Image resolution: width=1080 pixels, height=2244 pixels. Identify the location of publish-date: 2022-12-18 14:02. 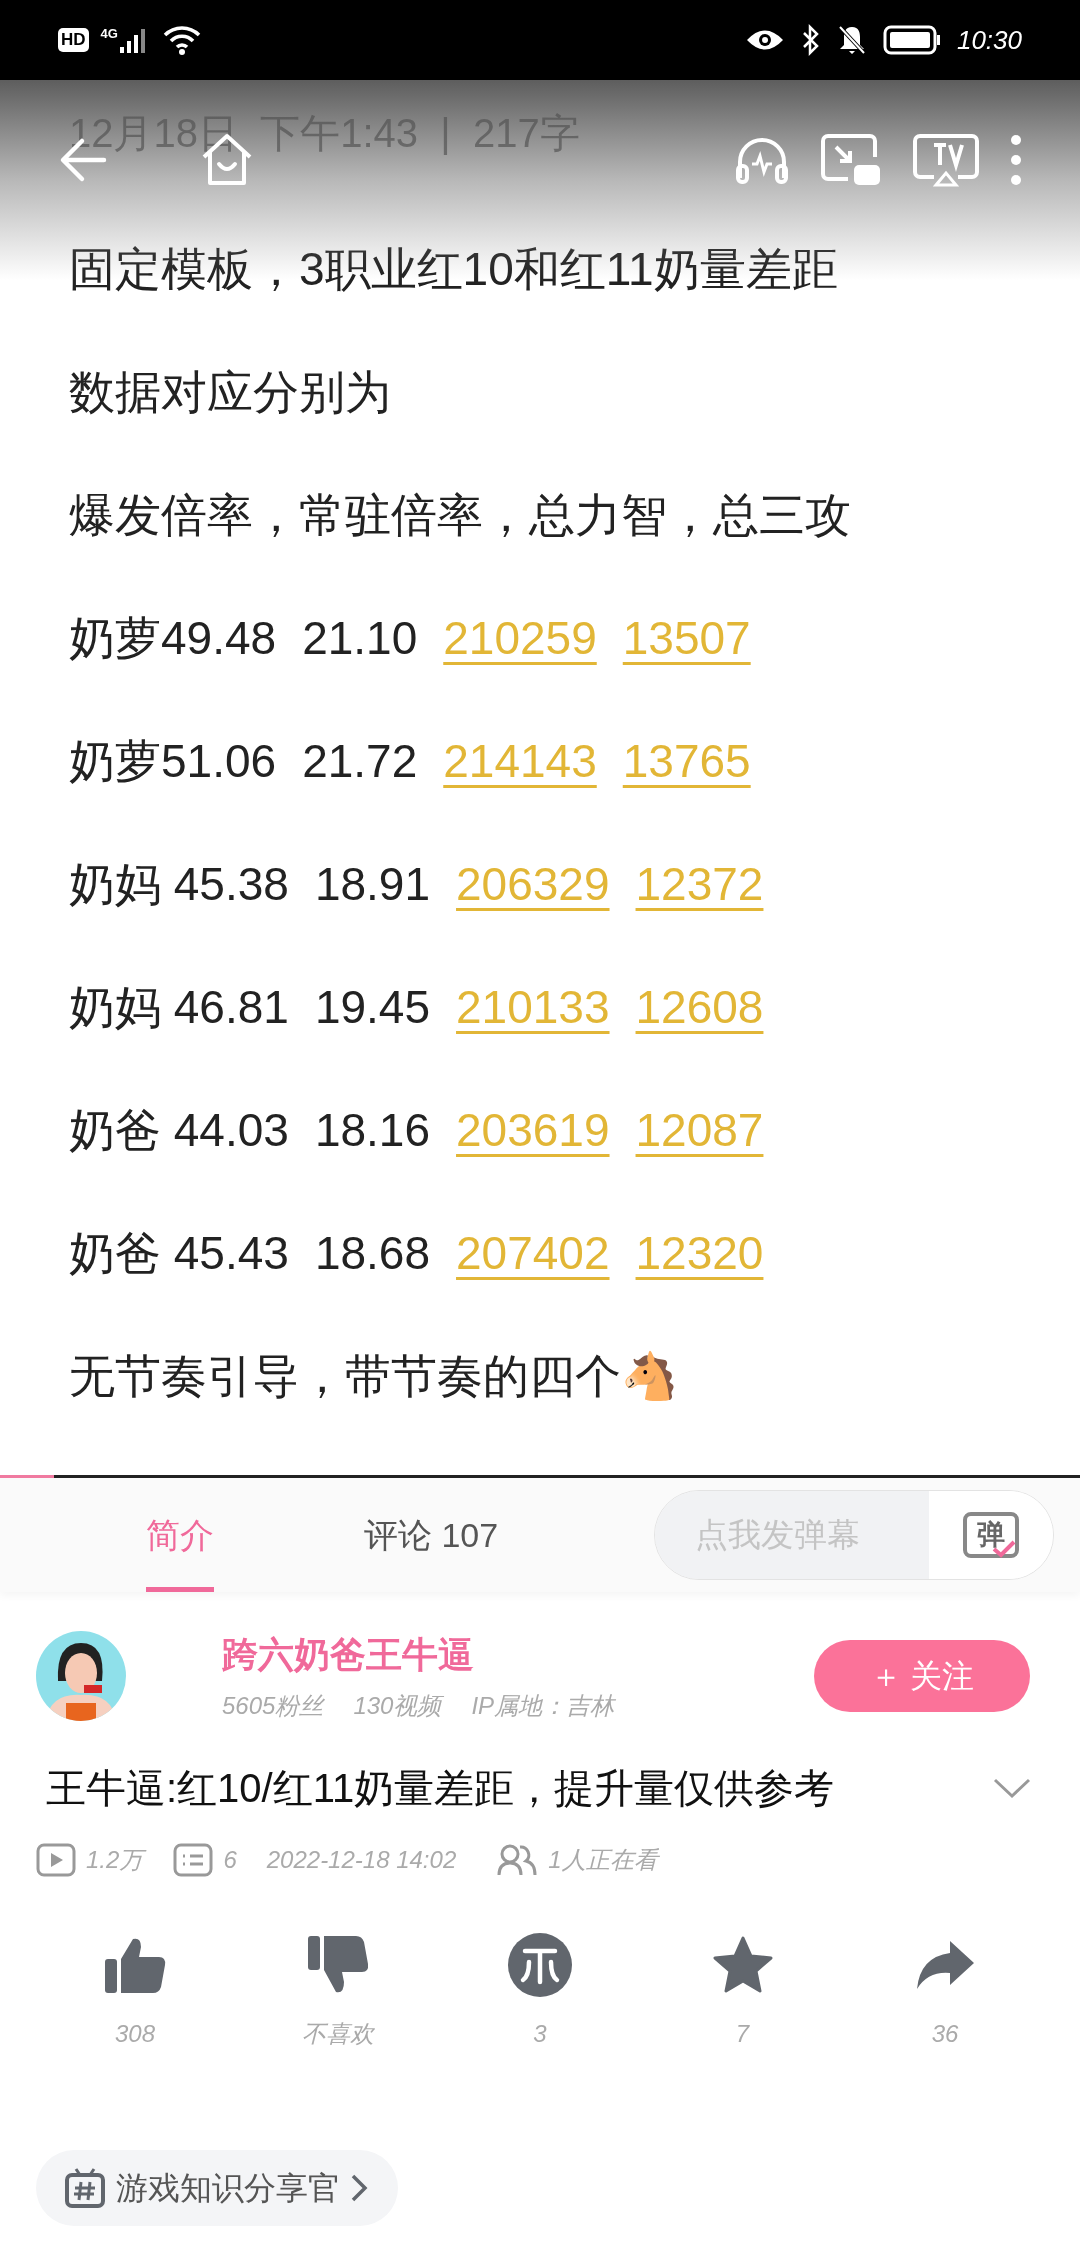
(361, 1860).